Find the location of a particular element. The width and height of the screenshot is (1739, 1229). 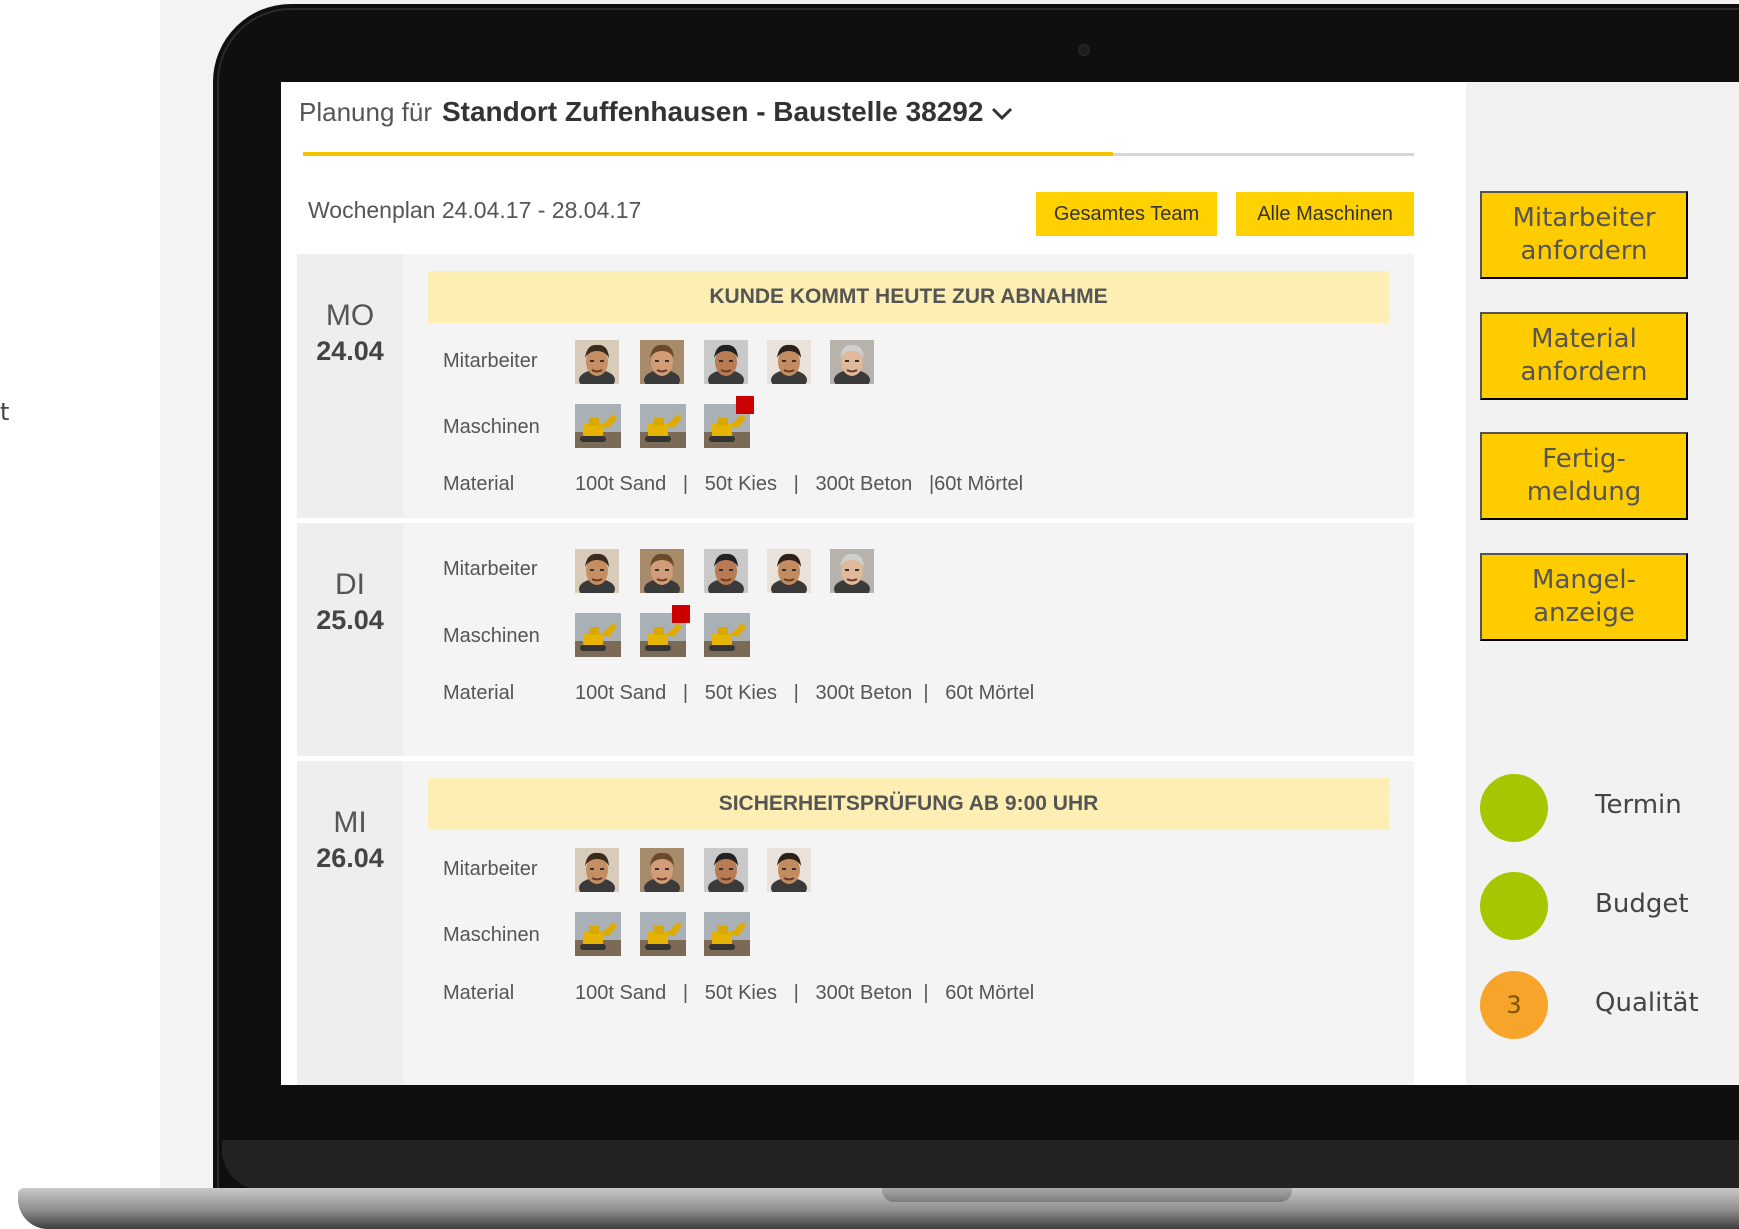

chevron-down-icon is located at coordinates (1002, 114).